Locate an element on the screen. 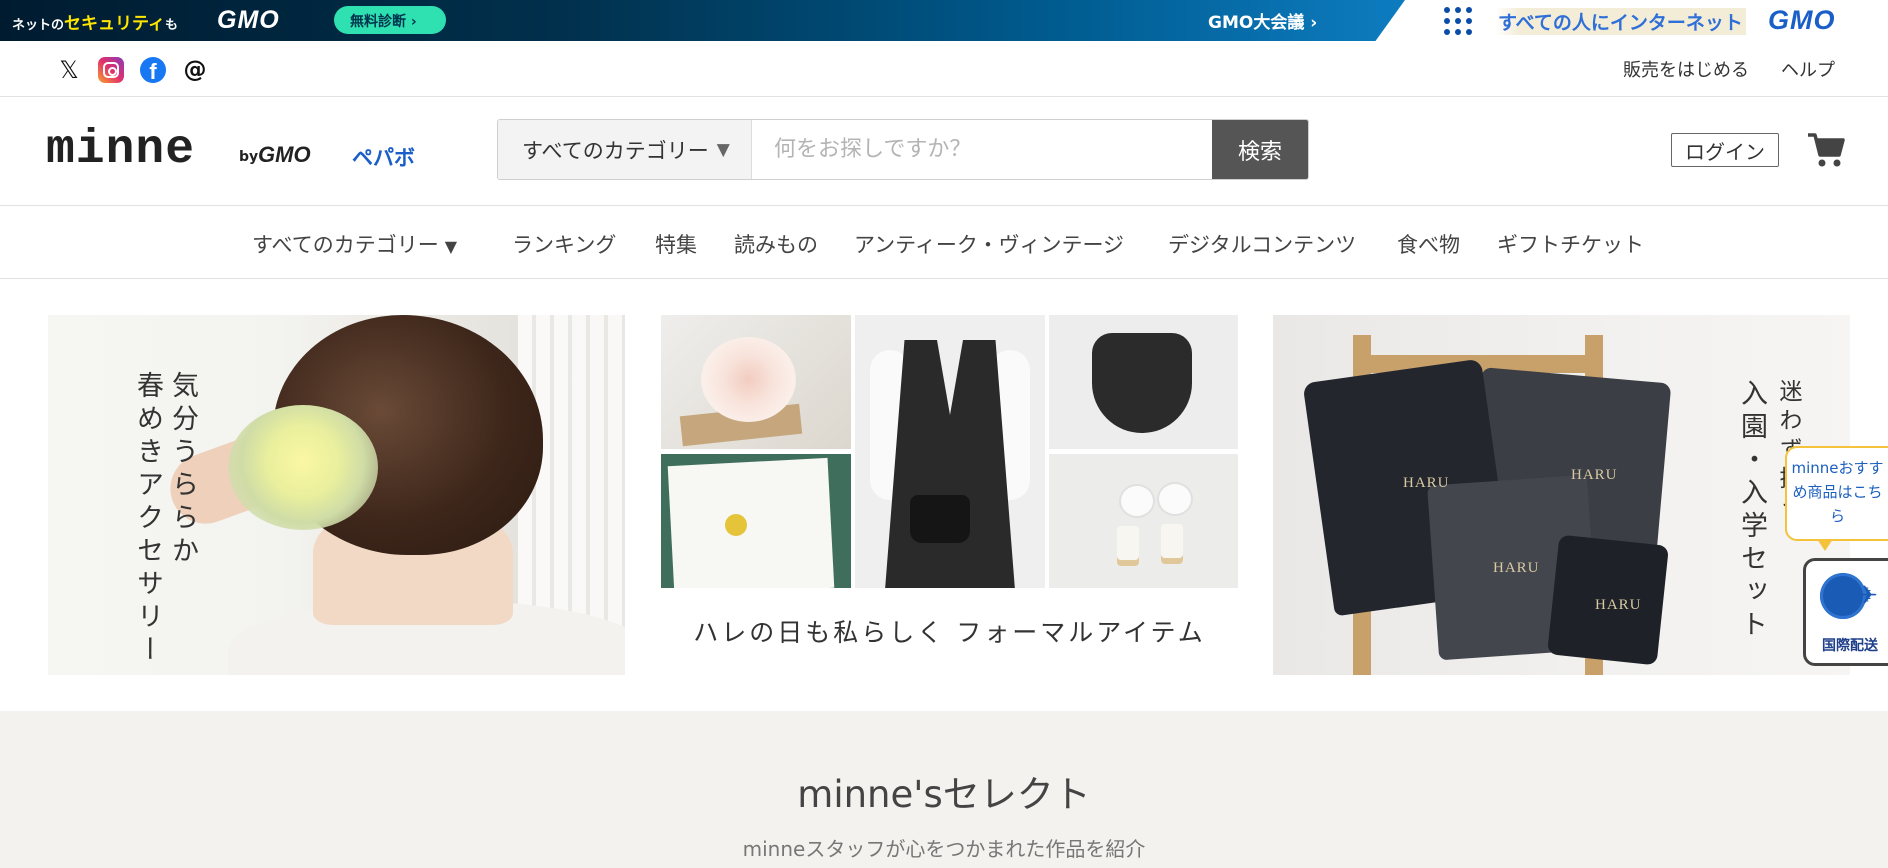 The height and width of the screenshot is (868, 1888). banner-school-set: HARU HARU HARU HARU 迷わず揃う 入園・入学セット is located at coordinates (1561, 495).